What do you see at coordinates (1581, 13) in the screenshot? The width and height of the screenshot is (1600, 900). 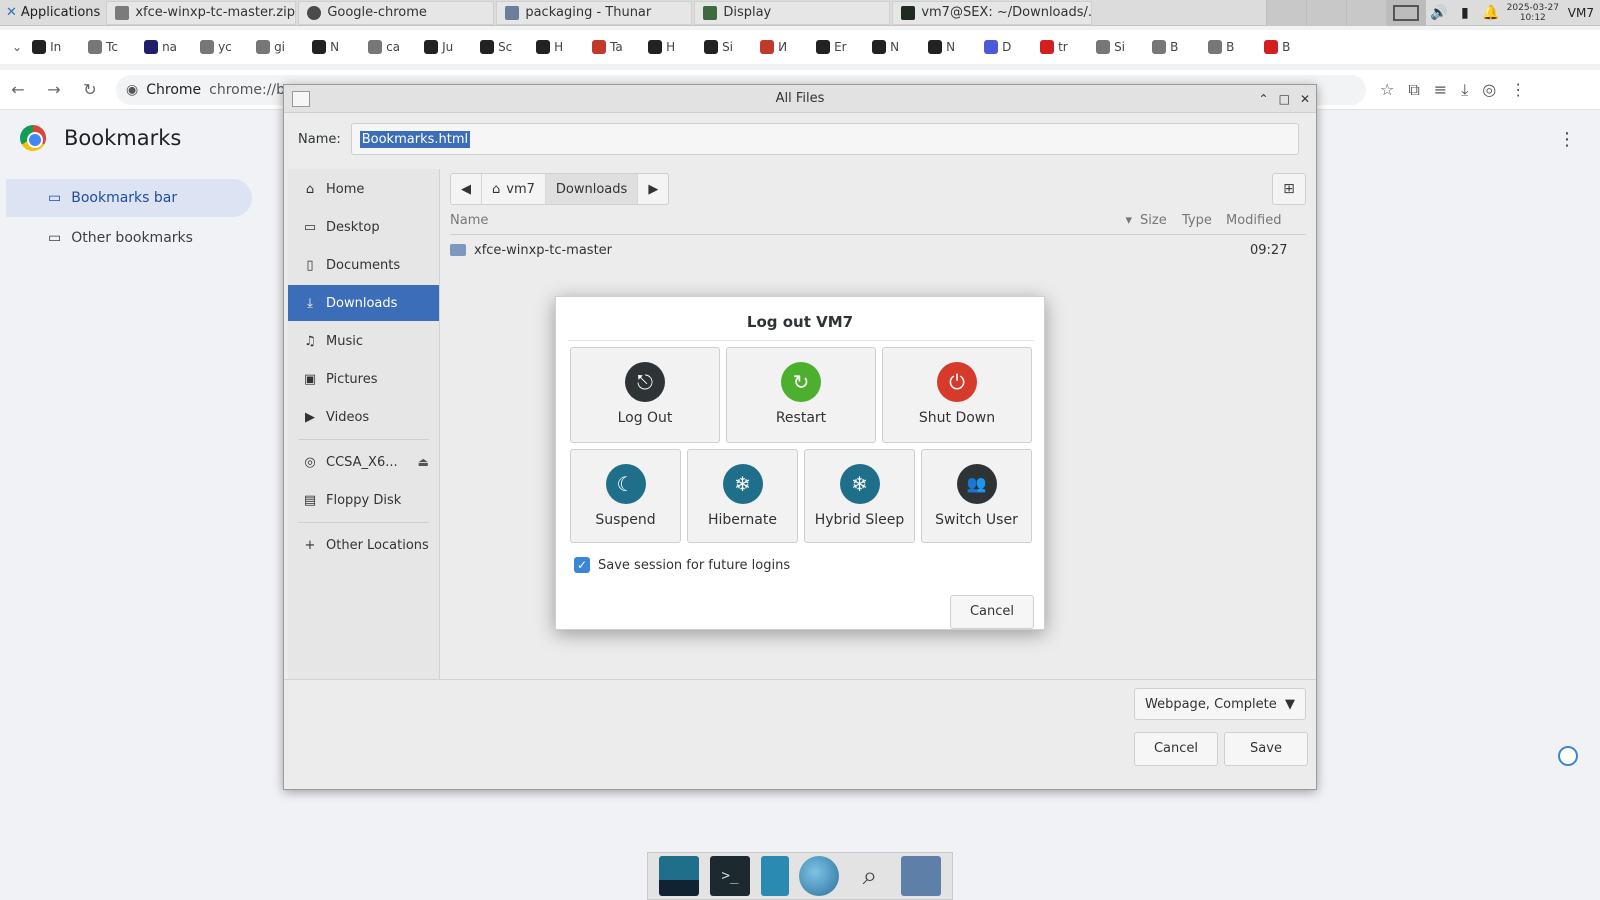 I see `user-menu: VM7` at bounding box center [1581, 13].